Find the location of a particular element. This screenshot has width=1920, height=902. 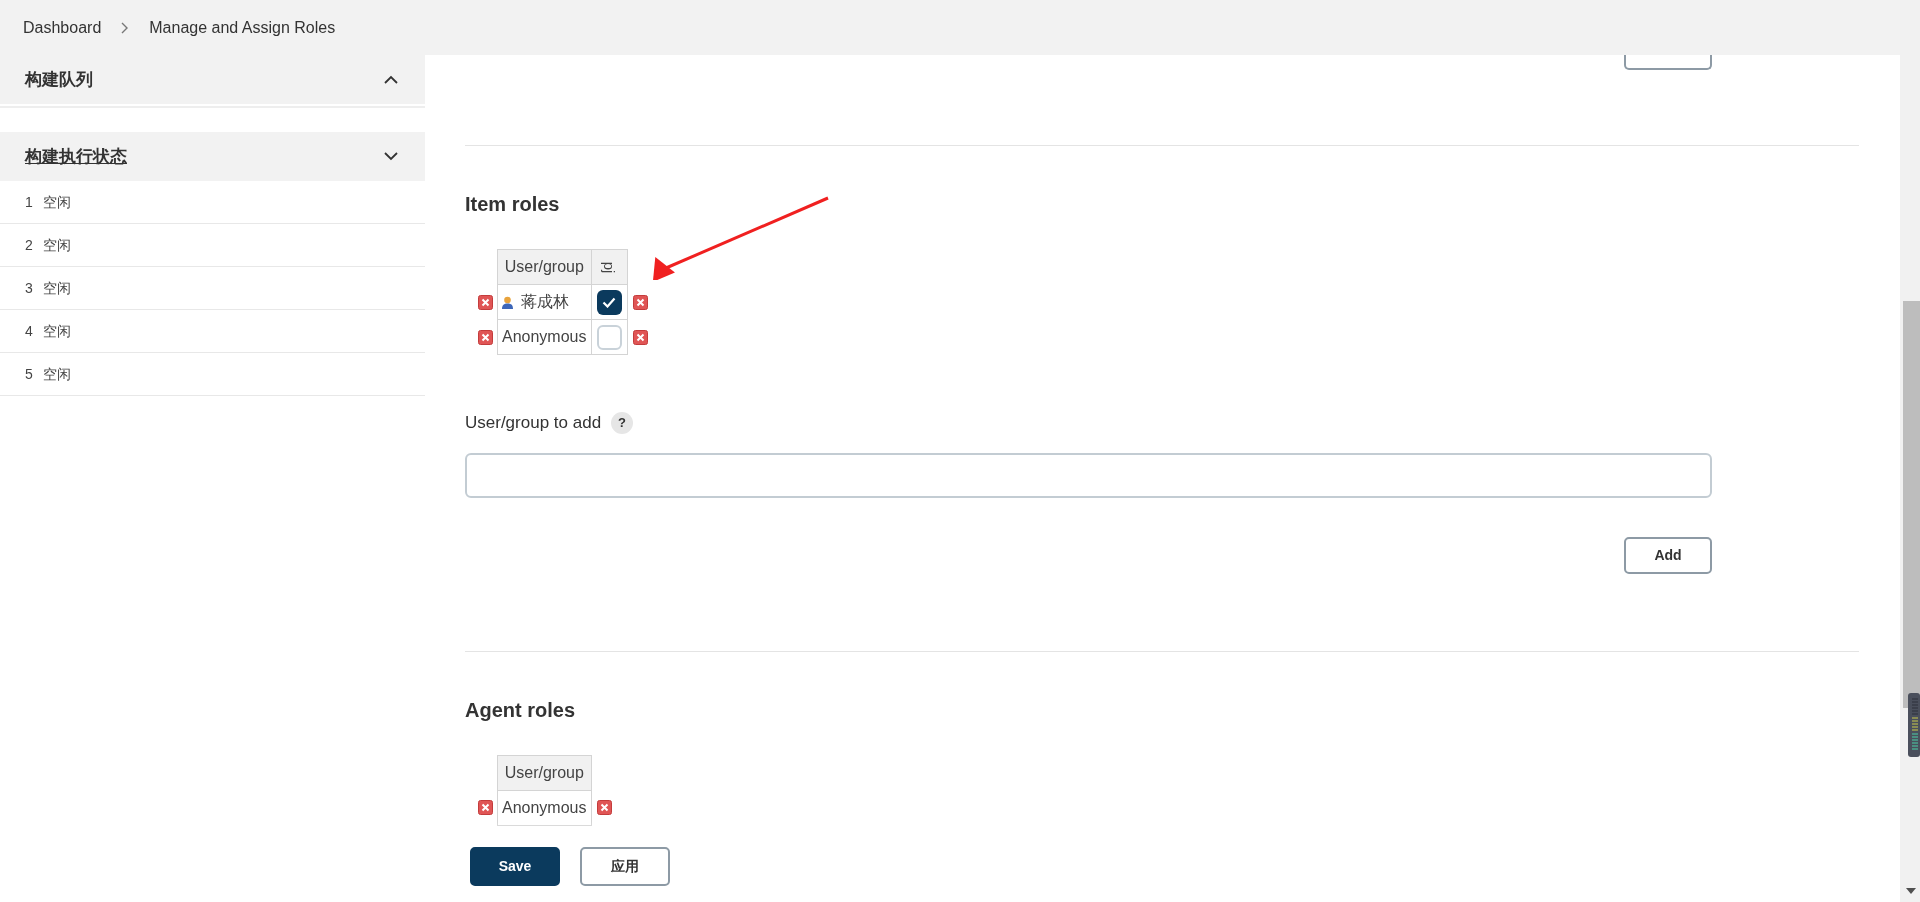

panel-header: 构建执行状态 is located at coordinates (212, 156).